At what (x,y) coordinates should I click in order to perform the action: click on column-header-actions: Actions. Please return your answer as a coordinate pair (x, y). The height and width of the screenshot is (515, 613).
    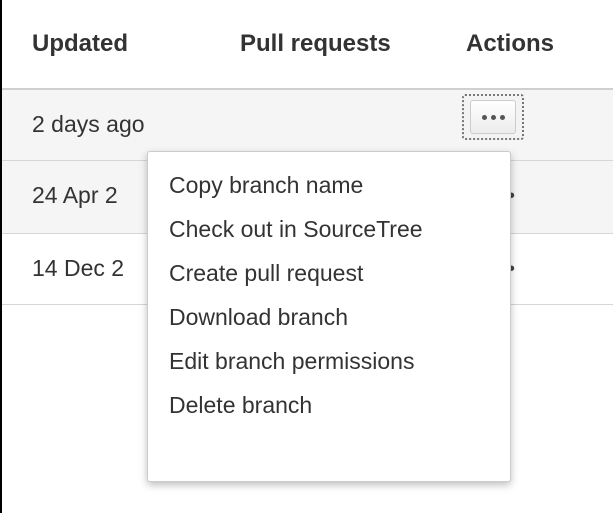
    Looking at the image, I should click on (510, 43).